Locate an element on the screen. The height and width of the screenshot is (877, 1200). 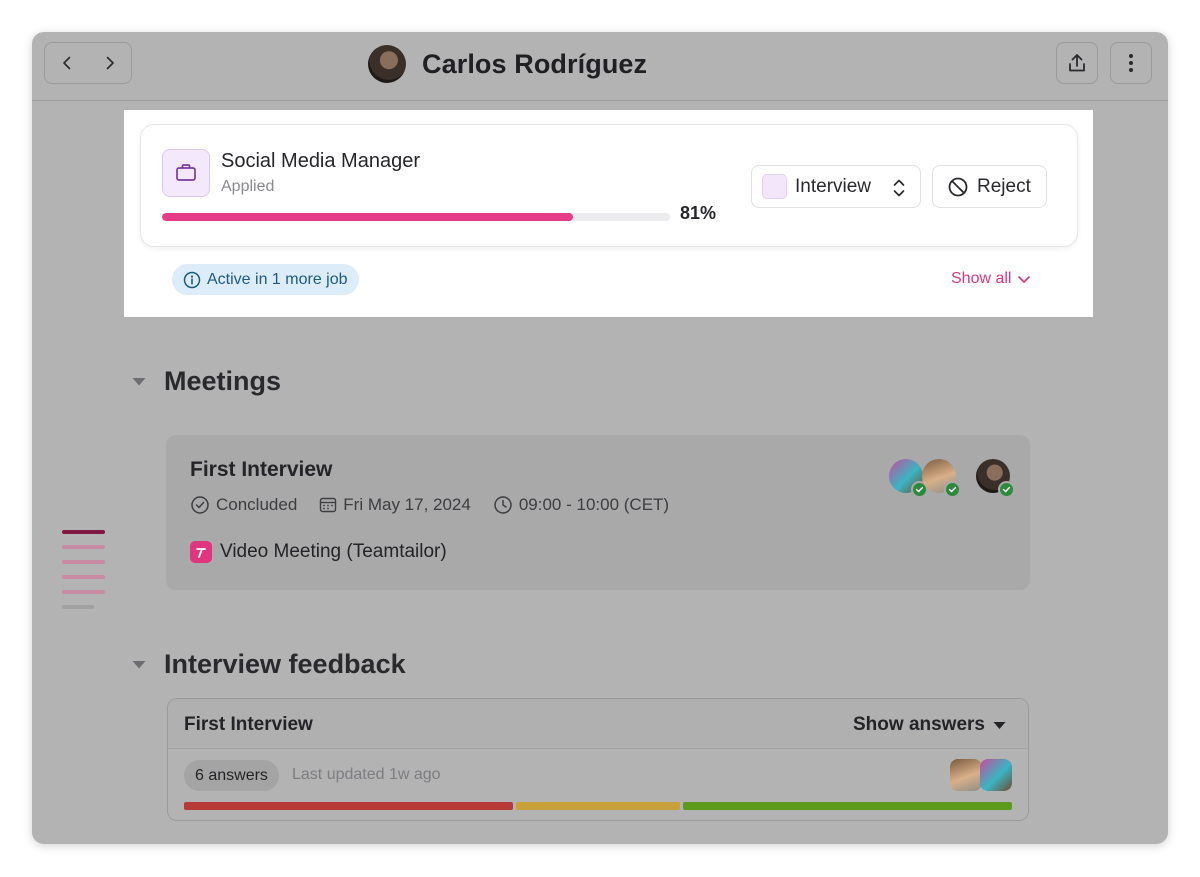
match-progress-bar is located at coordinates (416, 217).